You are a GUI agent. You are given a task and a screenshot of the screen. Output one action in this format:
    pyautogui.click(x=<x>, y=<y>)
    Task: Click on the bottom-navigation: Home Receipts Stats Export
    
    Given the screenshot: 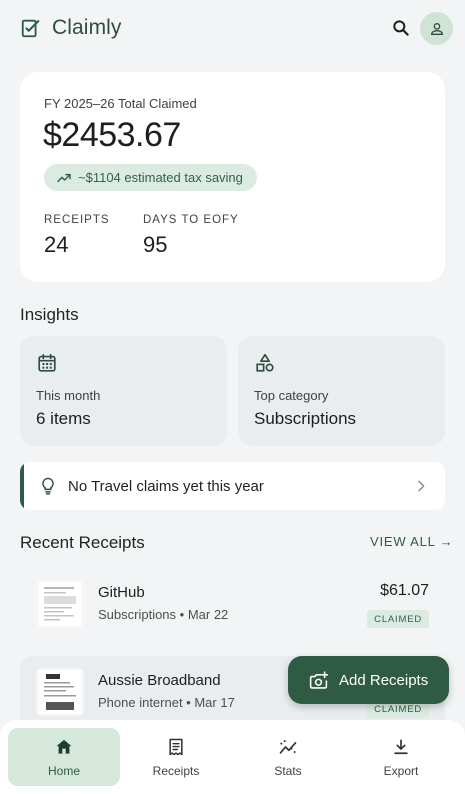 What is the action you would take?
    pyautogui.click(x=232, y=757)
    